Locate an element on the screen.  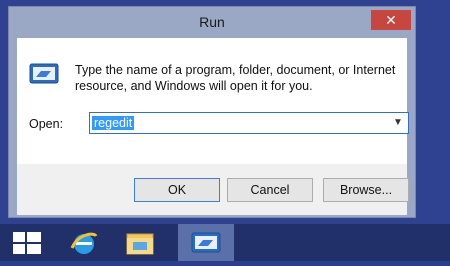
taskbar-internet-explorer is located at coordinates (84, 242).